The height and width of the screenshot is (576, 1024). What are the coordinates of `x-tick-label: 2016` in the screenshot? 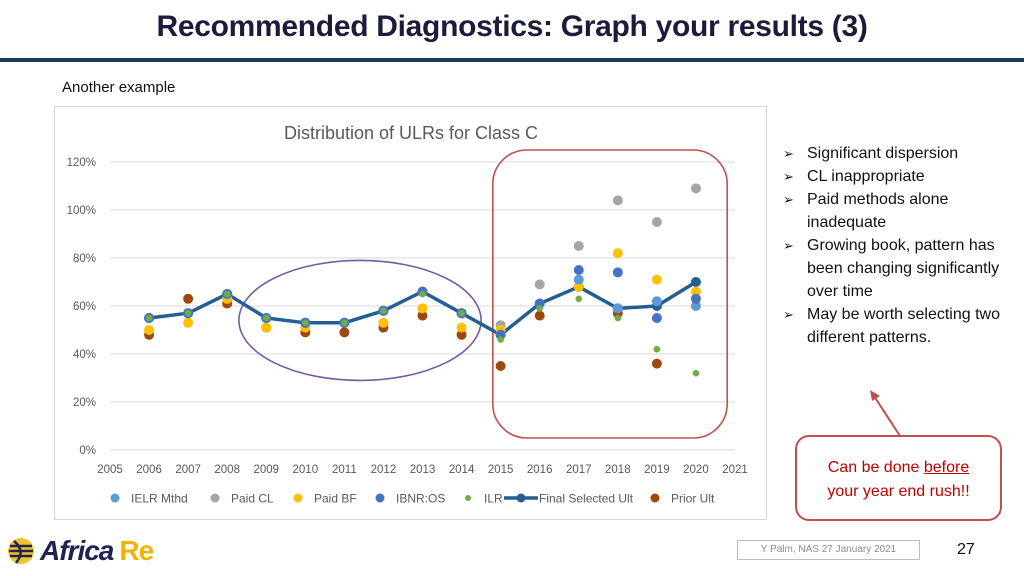 It's located at (540, 470).